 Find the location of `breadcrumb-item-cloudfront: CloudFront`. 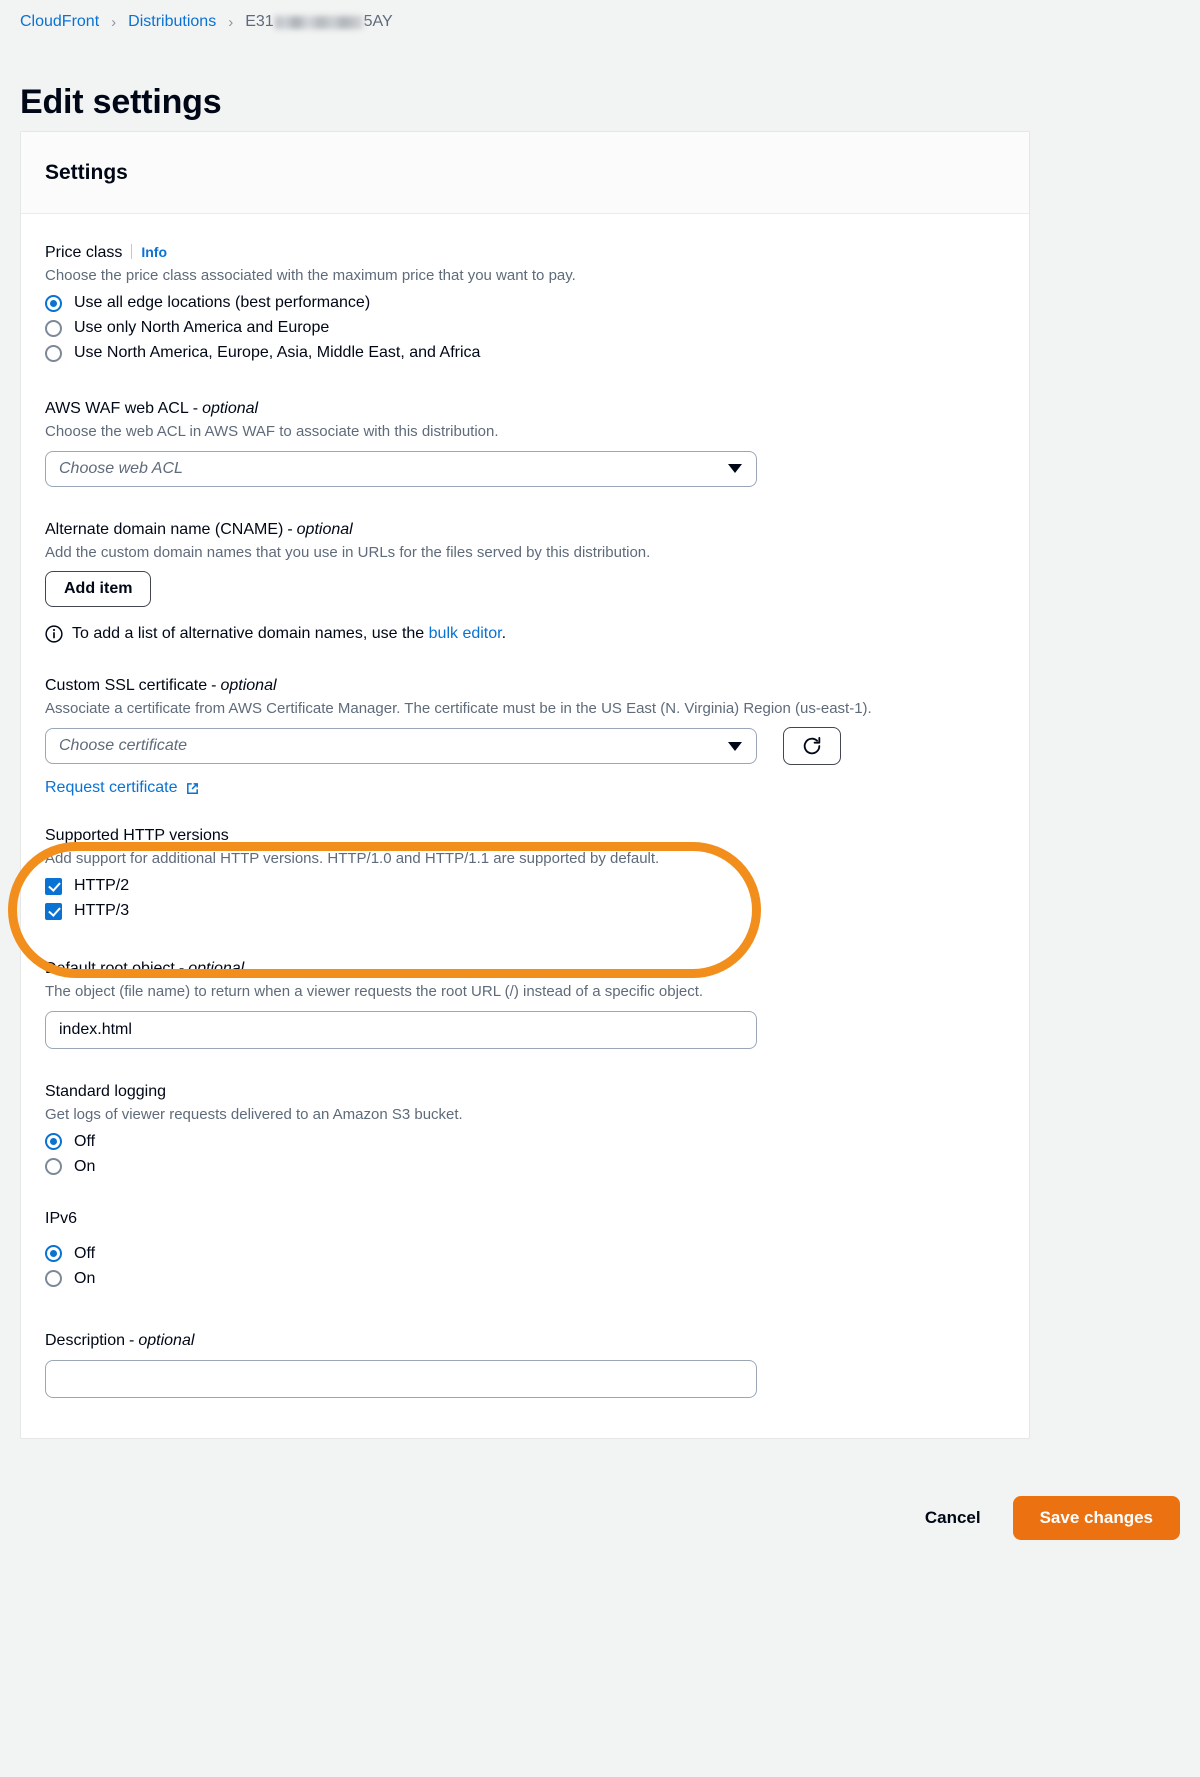

breadcrumb-item-cloudfront: CloudFront is located at coordinates (59, 22).